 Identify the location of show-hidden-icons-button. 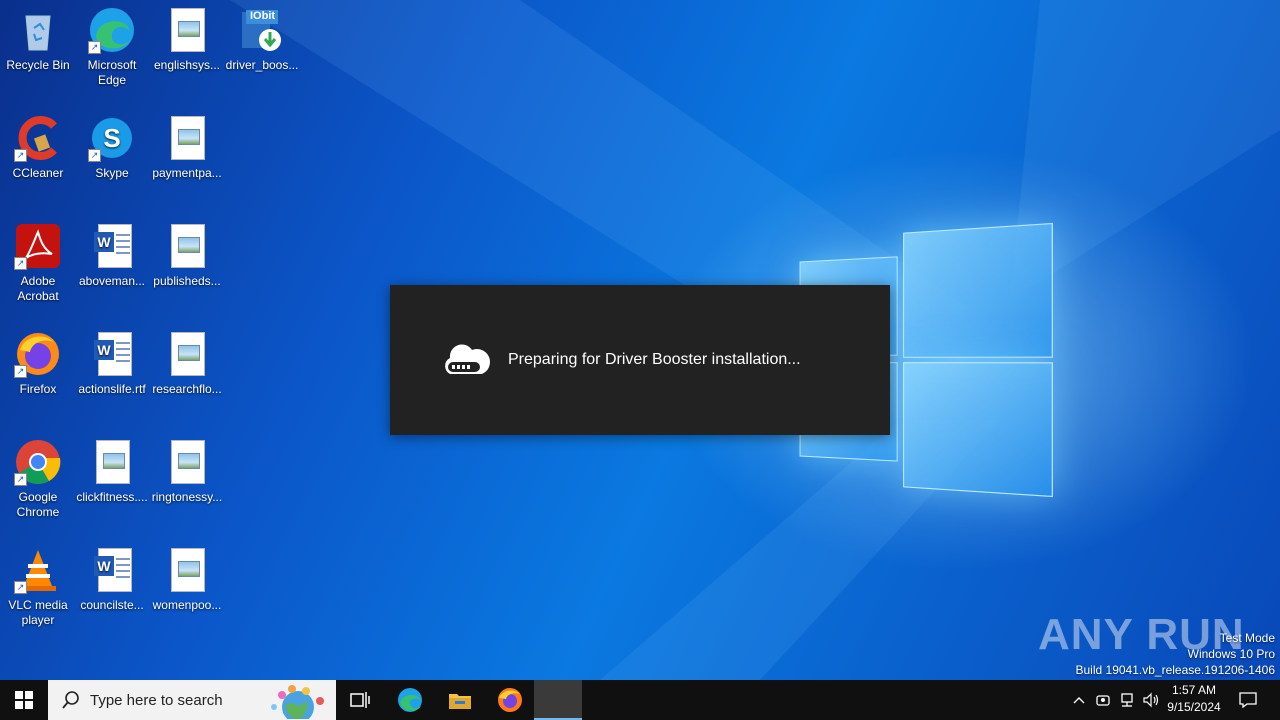
(1079, 700).